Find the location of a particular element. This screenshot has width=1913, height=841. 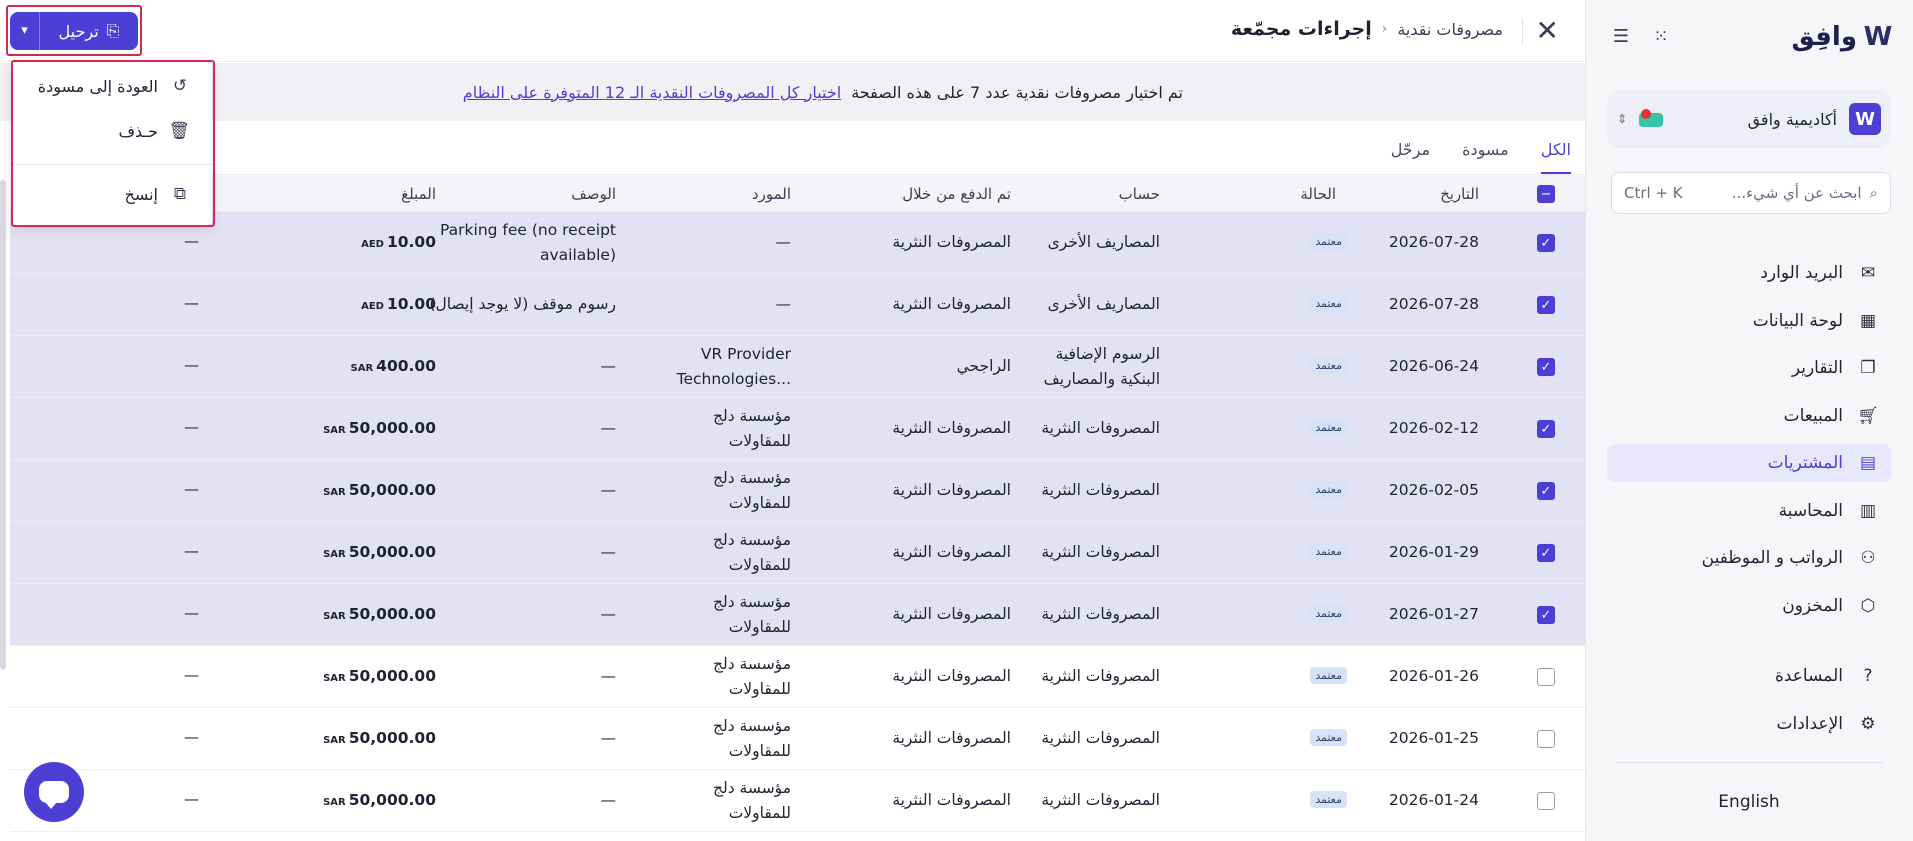

collapse-sidebar-icon: ☰ is located at coordinates (1621, 36).